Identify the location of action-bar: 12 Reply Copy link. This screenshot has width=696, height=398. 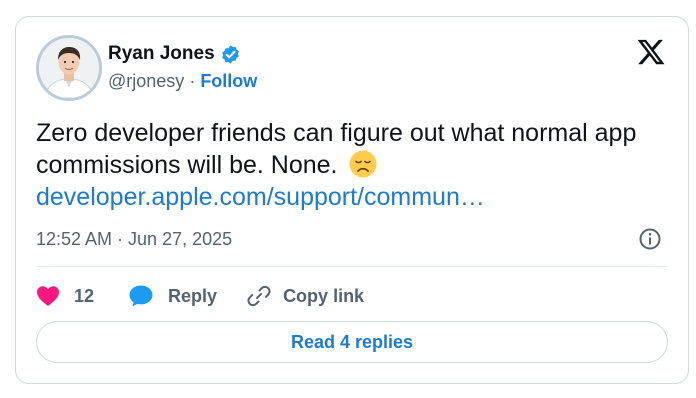
(200, 296).